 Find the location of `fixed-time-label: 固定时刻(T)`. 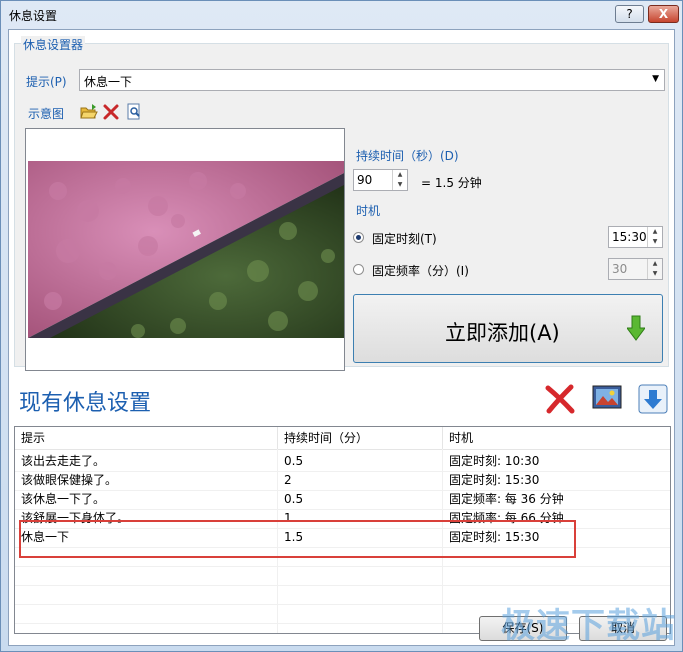

fixed-time-label: 固定时刻(T) is located at coordinates (404, 239).